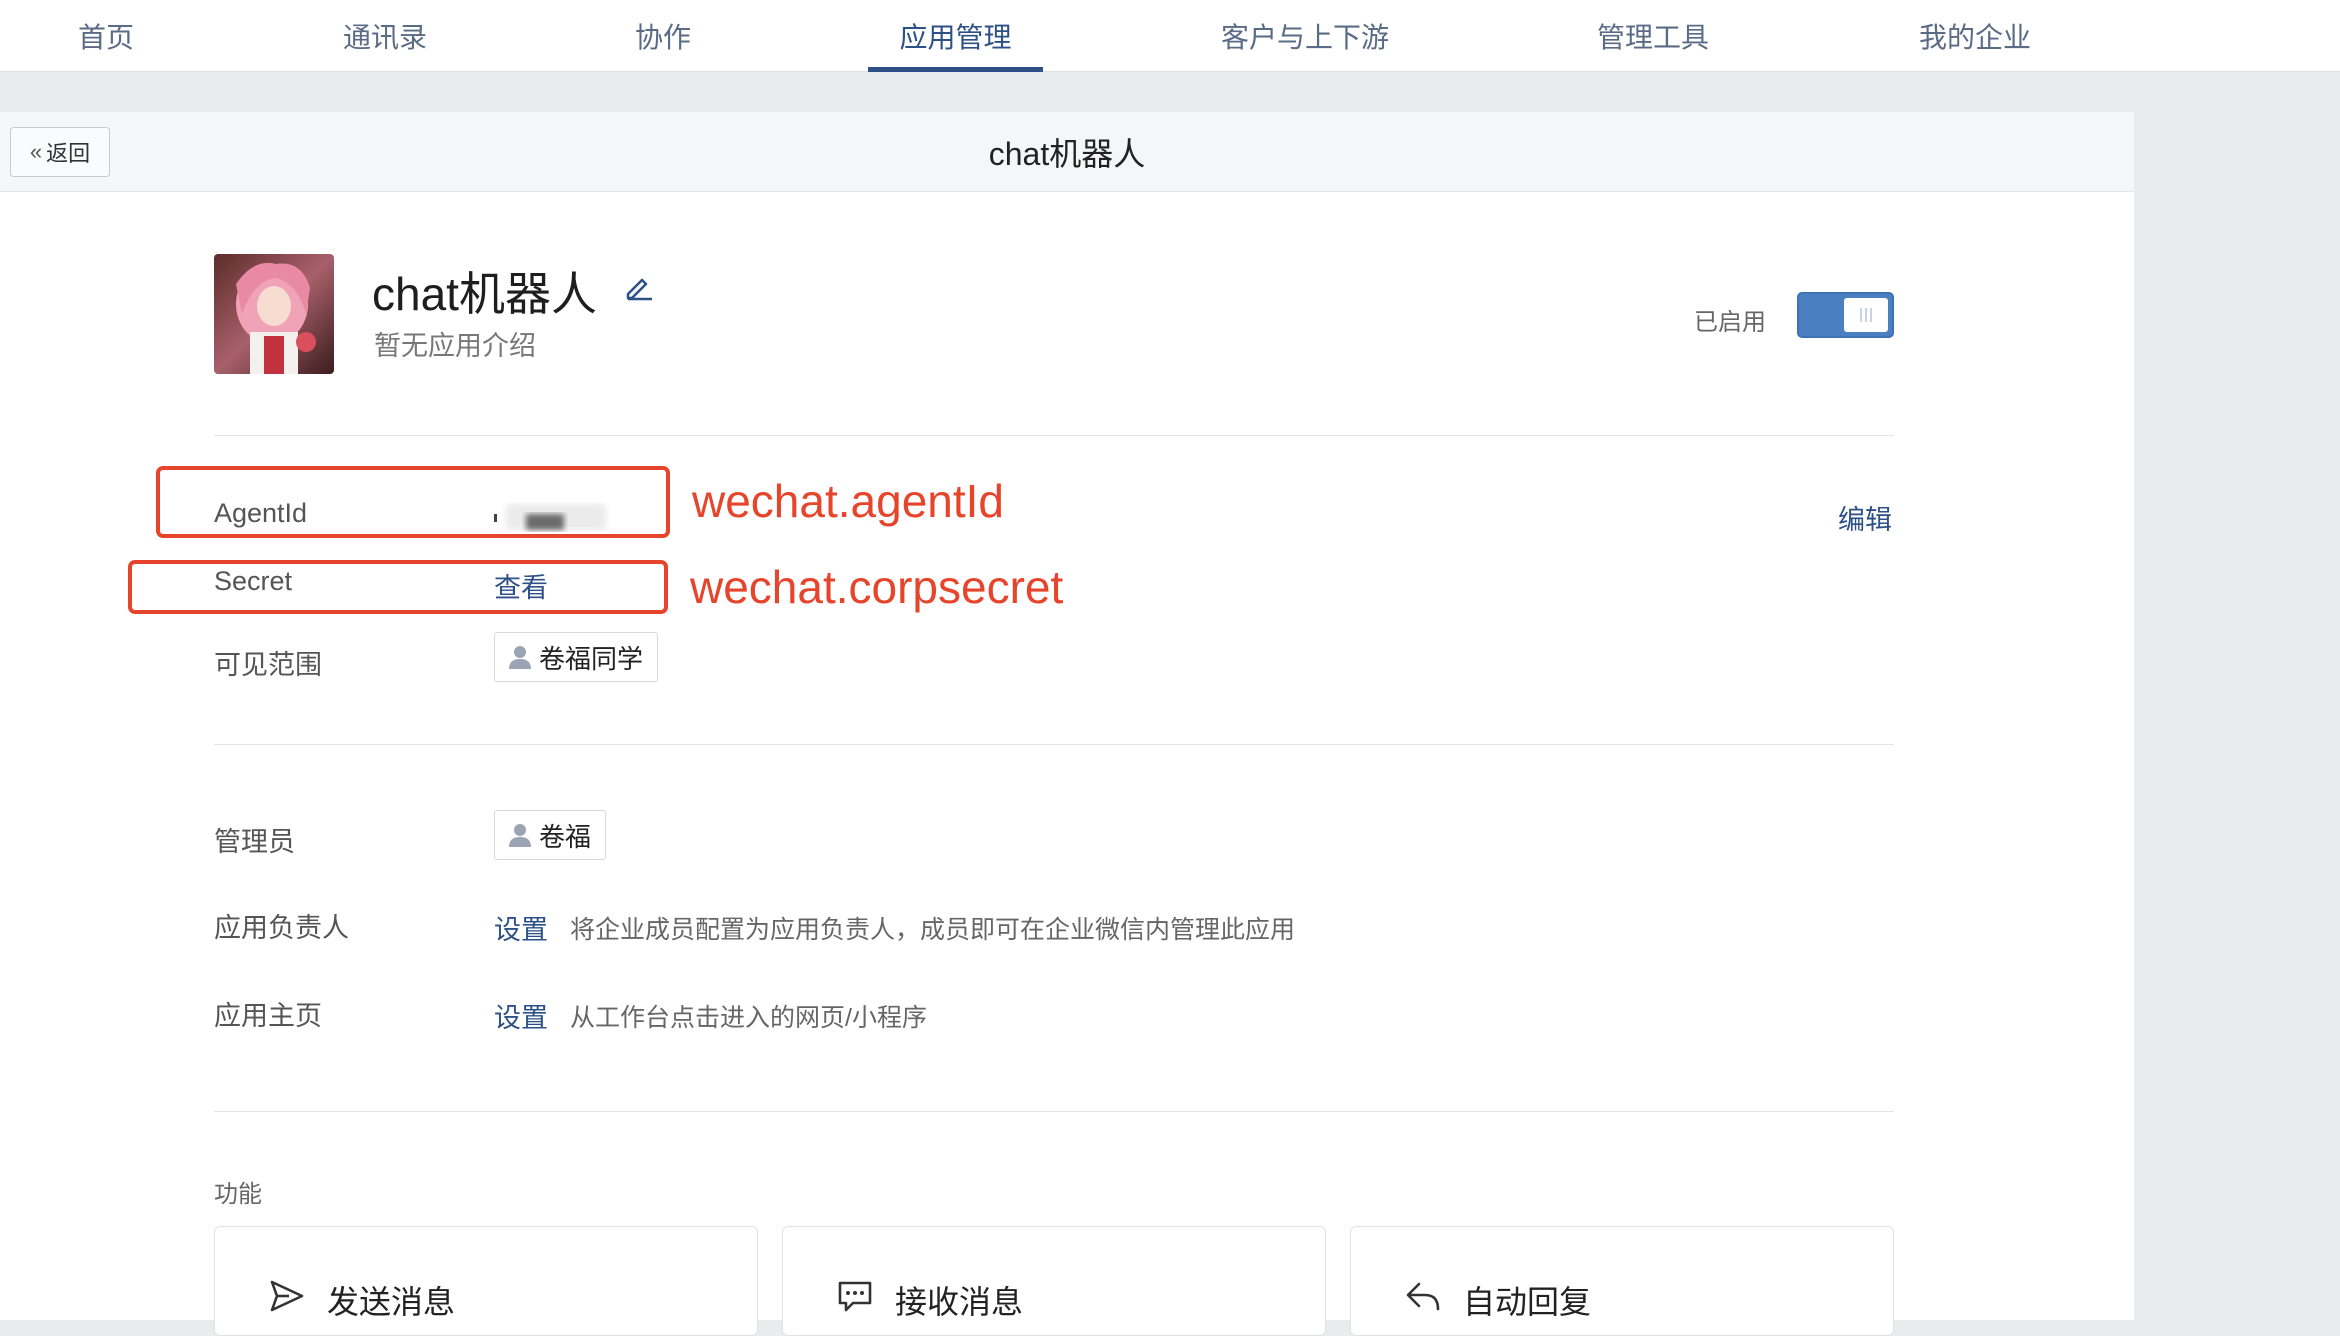 This screenshot has width=2340, height=1336. Describe the element at coordinates (36, 151) in the screenshot. I see `double-chevron-left-icon: «` at that location.